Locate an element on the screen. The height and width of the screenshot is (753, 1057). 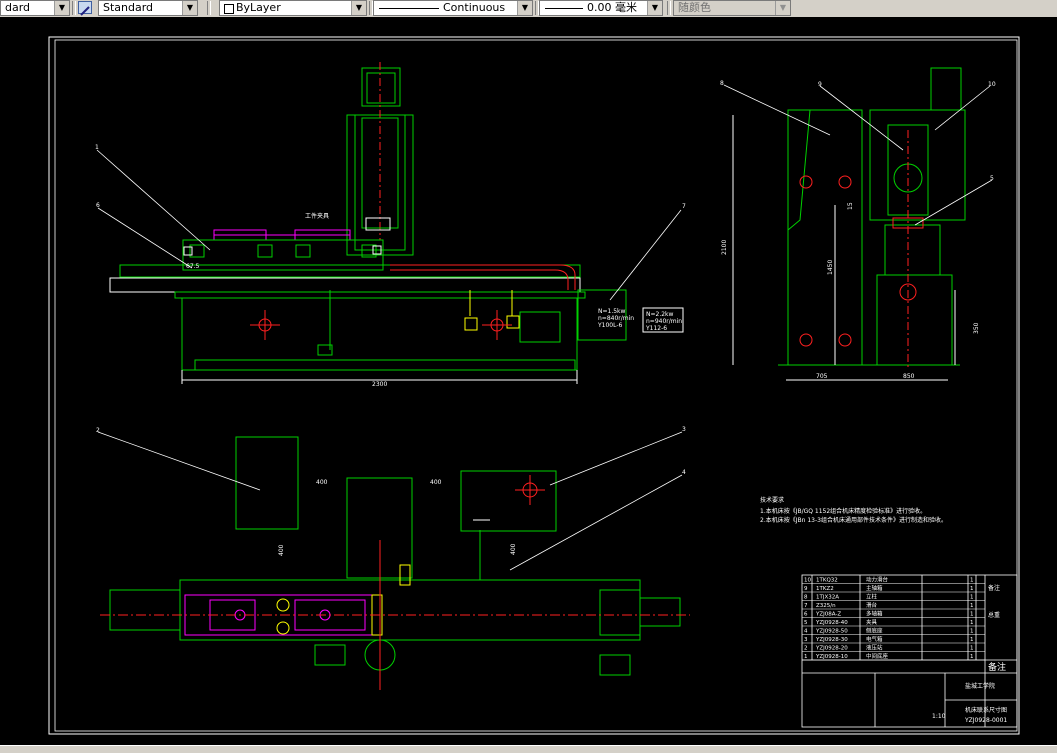
balloon-4: 4 is located at coordinates (684, 472).